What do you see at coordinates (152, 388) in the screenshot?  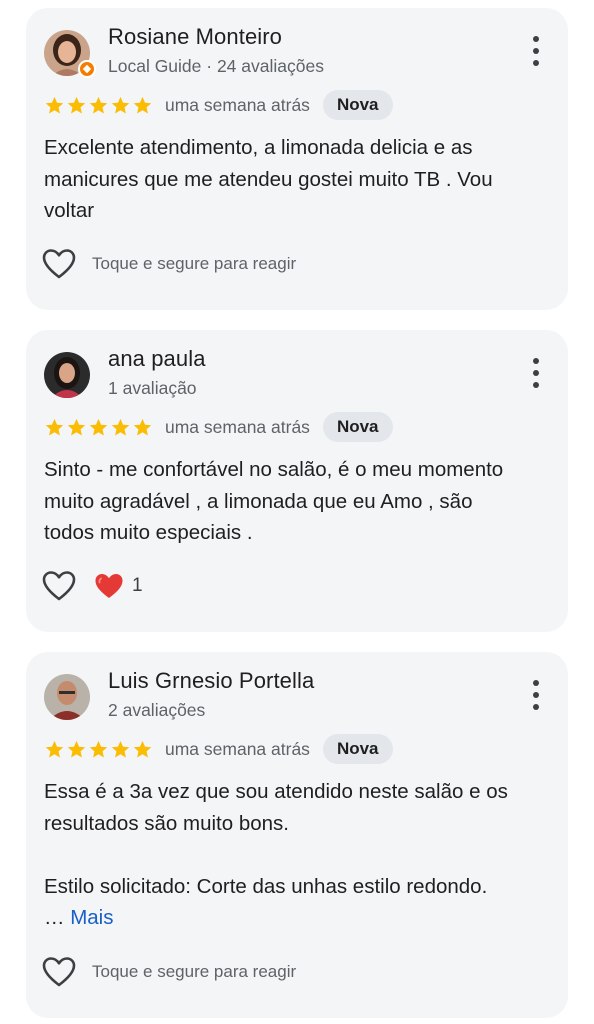 I see `reviewer-meta: 1 avaliação` at bounding box center [152, 388].